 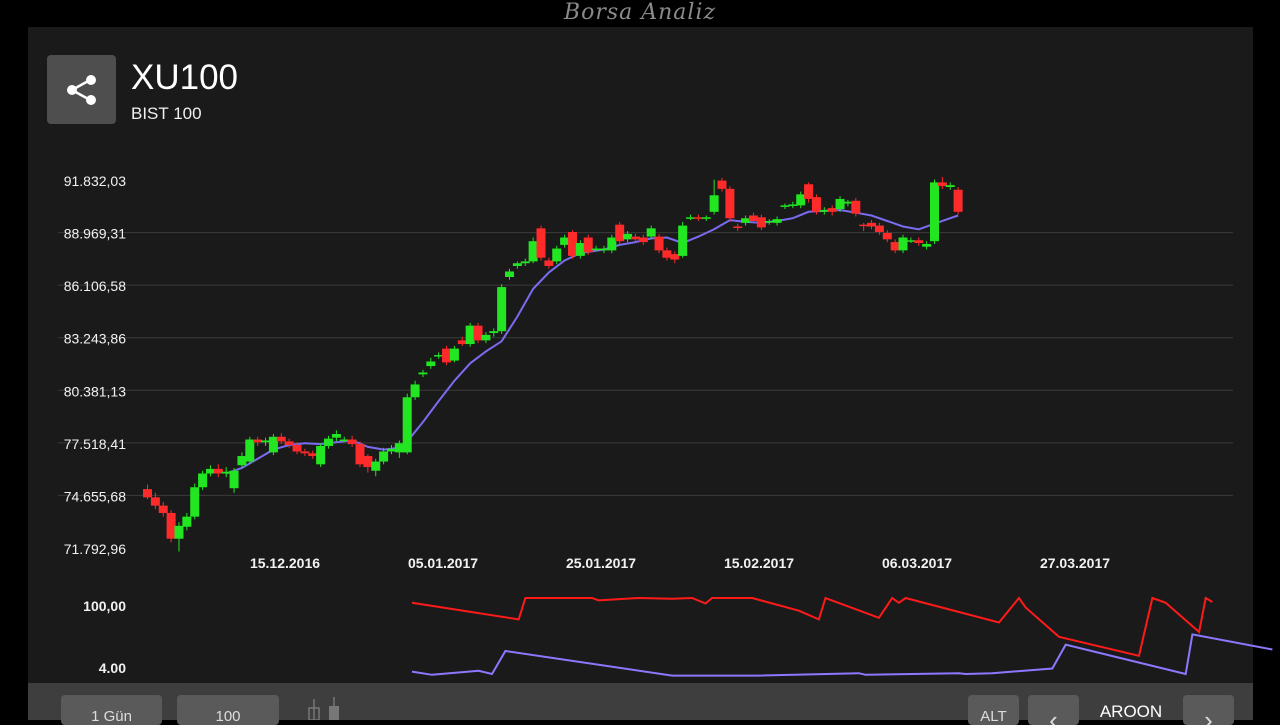 I want to click on indicator-label: AROON, so click(x=1131, y=711).